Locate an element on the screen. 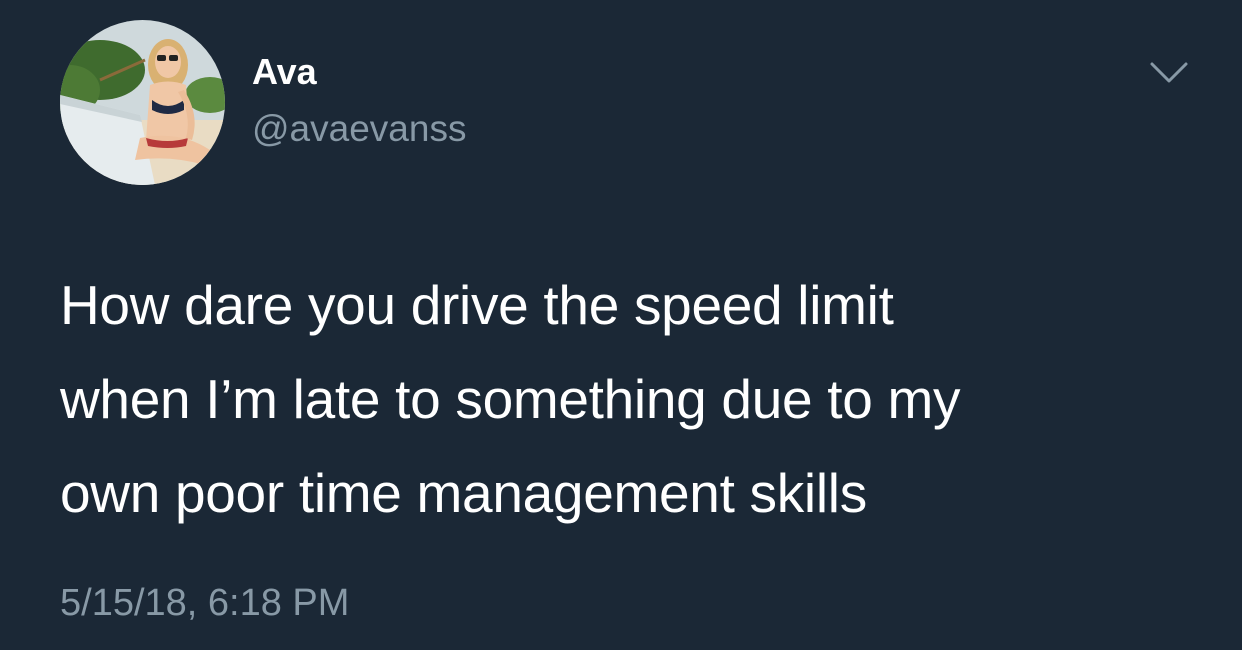 The image size is (1242, 650). tweet-timestamp: 5/15/18, 6:18 PM is located at coordinates (204, 603).